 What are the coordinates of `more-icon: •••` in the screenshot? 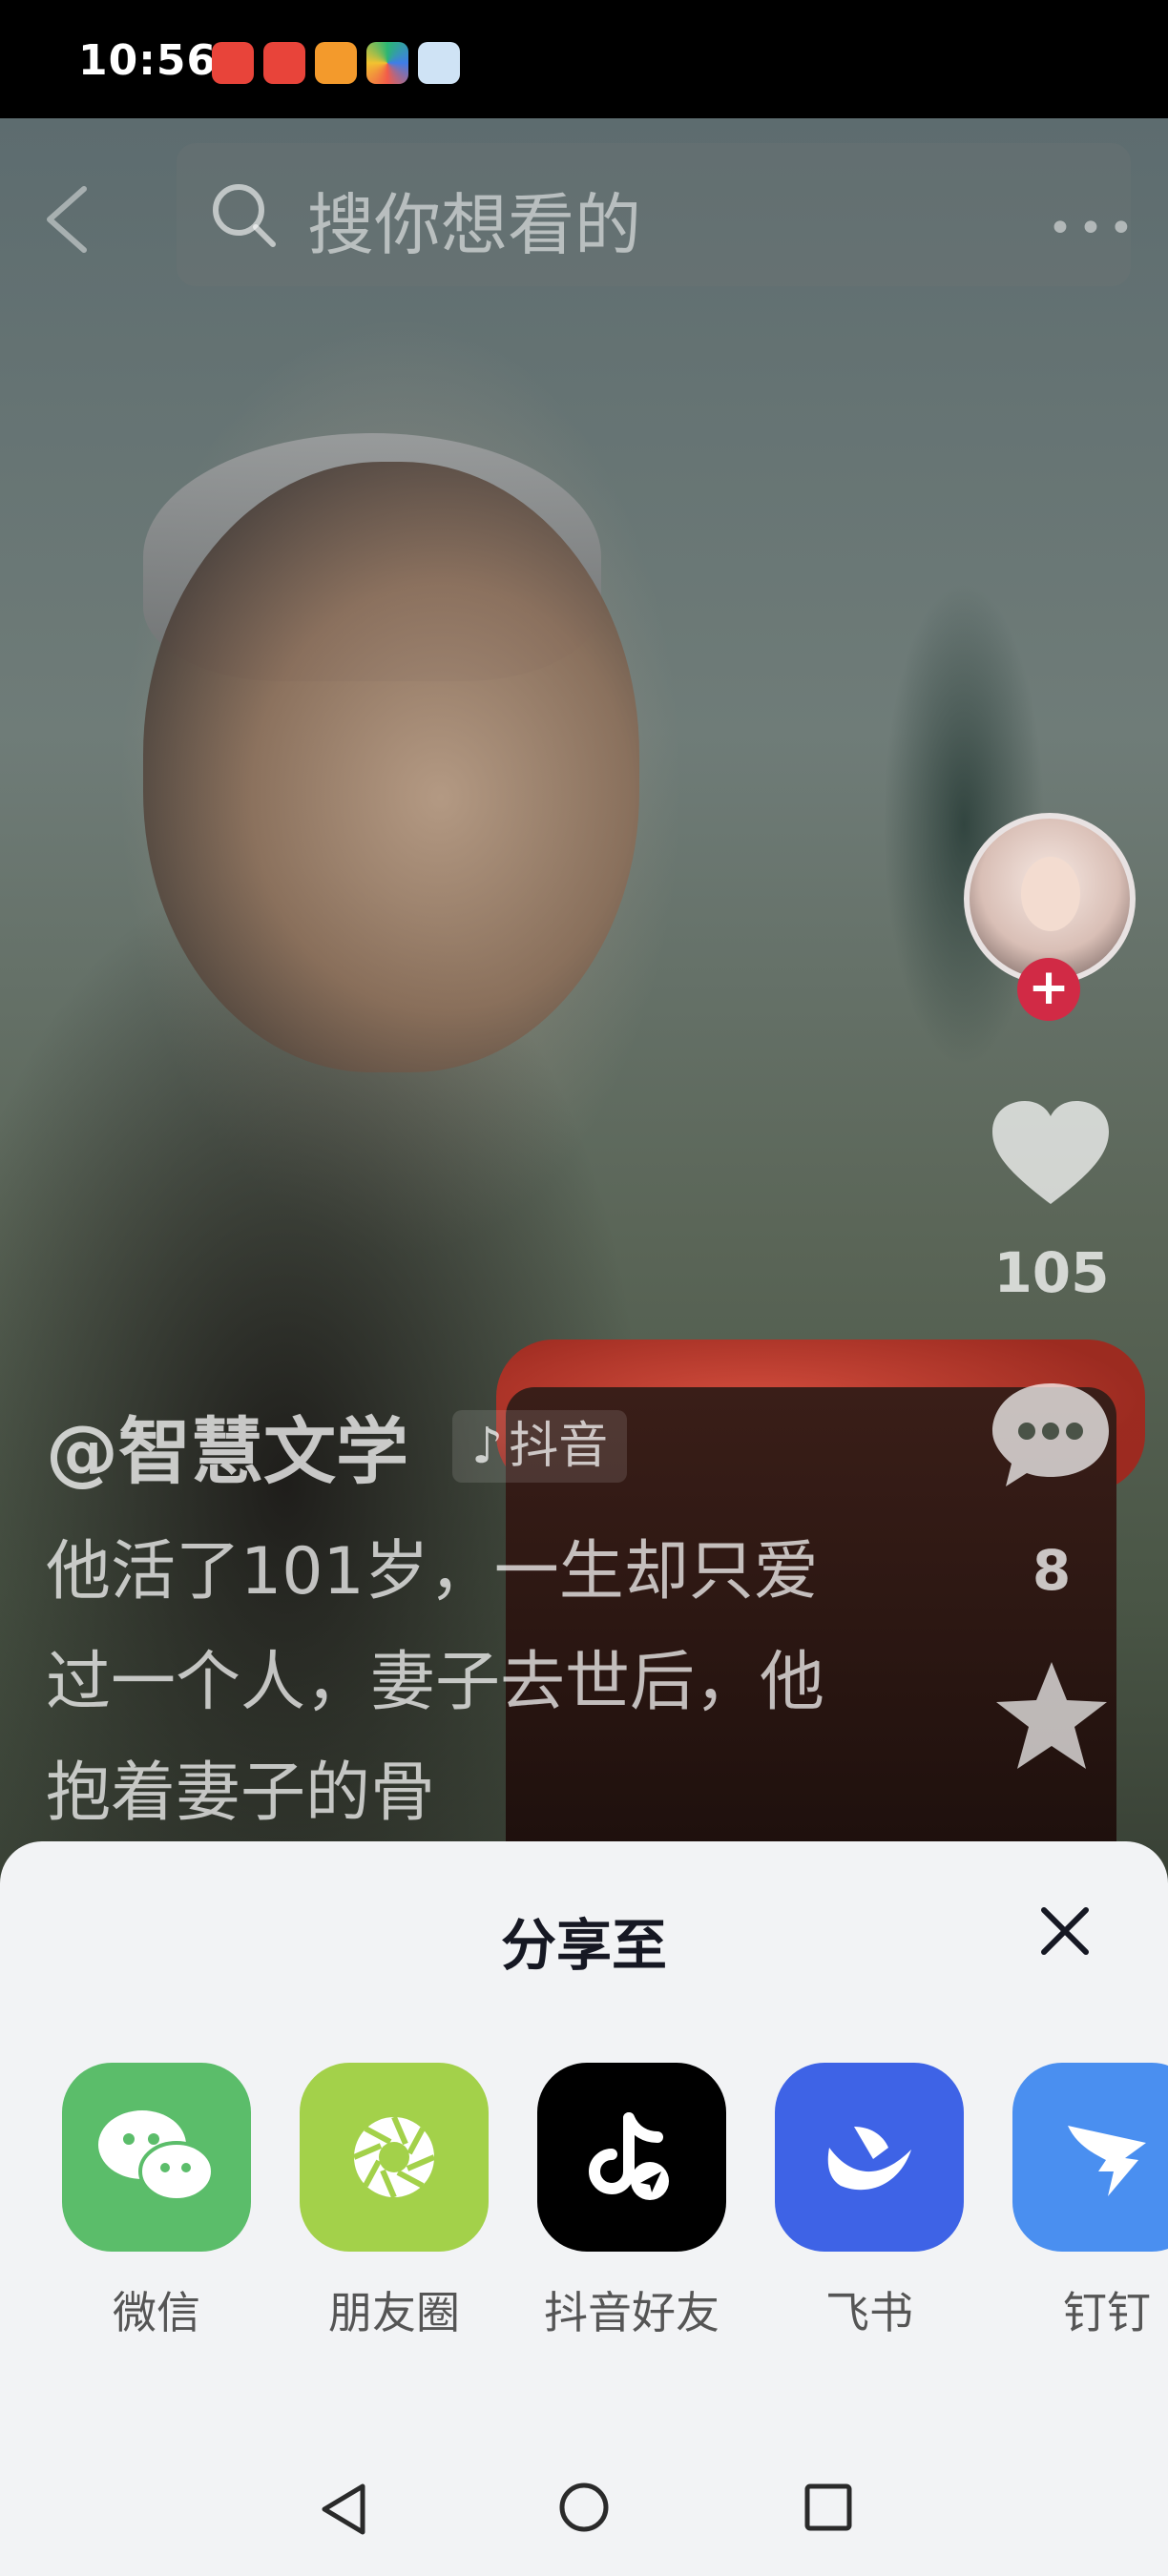 It's located at (1093, 228).